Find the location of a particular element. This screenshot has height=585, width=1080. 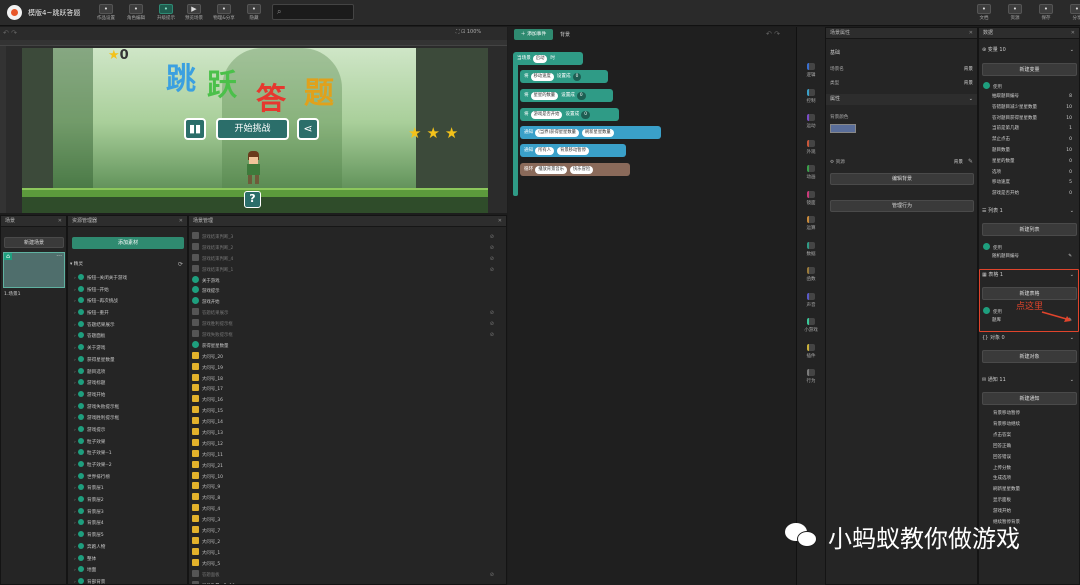

block-param: 背景移动暂停 is located at coordinates (573, 151).